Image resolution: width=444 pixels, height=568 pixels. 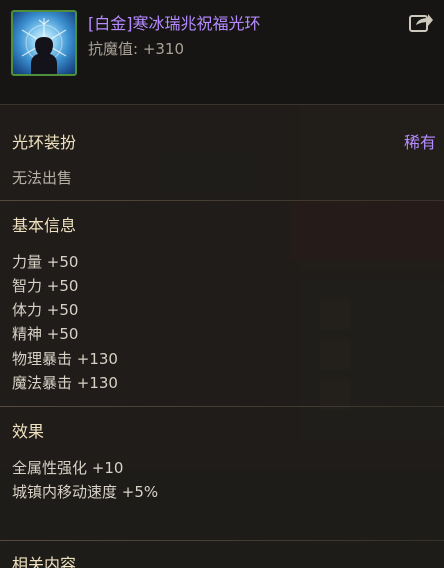 What do you see at coordinates (174, 23) in the screenshot?
I see `item-name: [白金]寒冰瑞兆祝福光环` at bounding box center [174, 23].